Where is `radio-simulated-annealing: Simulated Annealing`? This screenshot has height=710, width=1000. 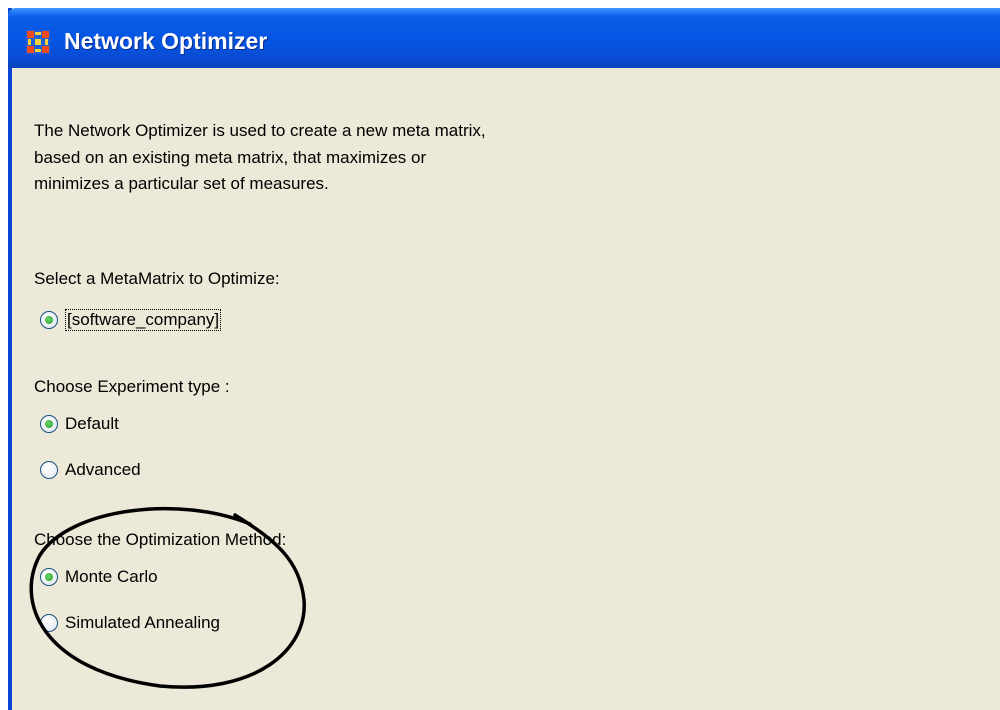
radio-simulated-annealing: Simulated Annealing is located at coordinates (130, 623).